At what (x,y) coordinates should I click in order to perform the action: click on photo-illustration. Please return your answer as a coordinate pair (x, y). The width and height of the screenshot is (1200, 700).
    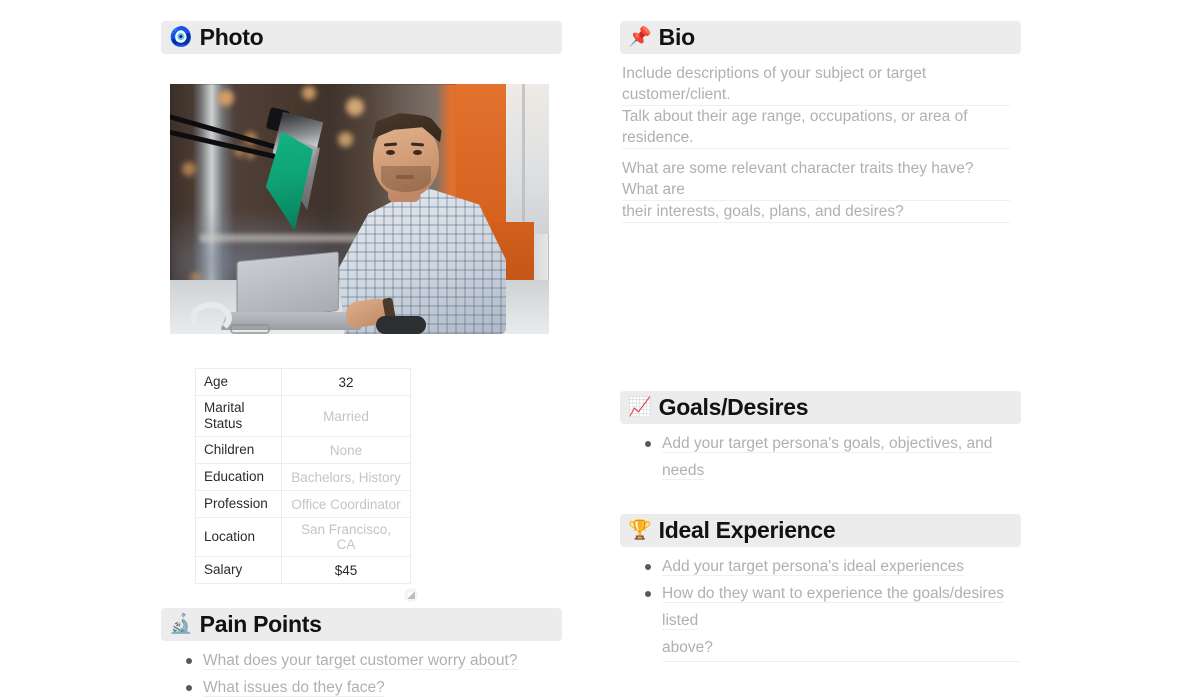
    Looking at the image, I should click on (359, 209).